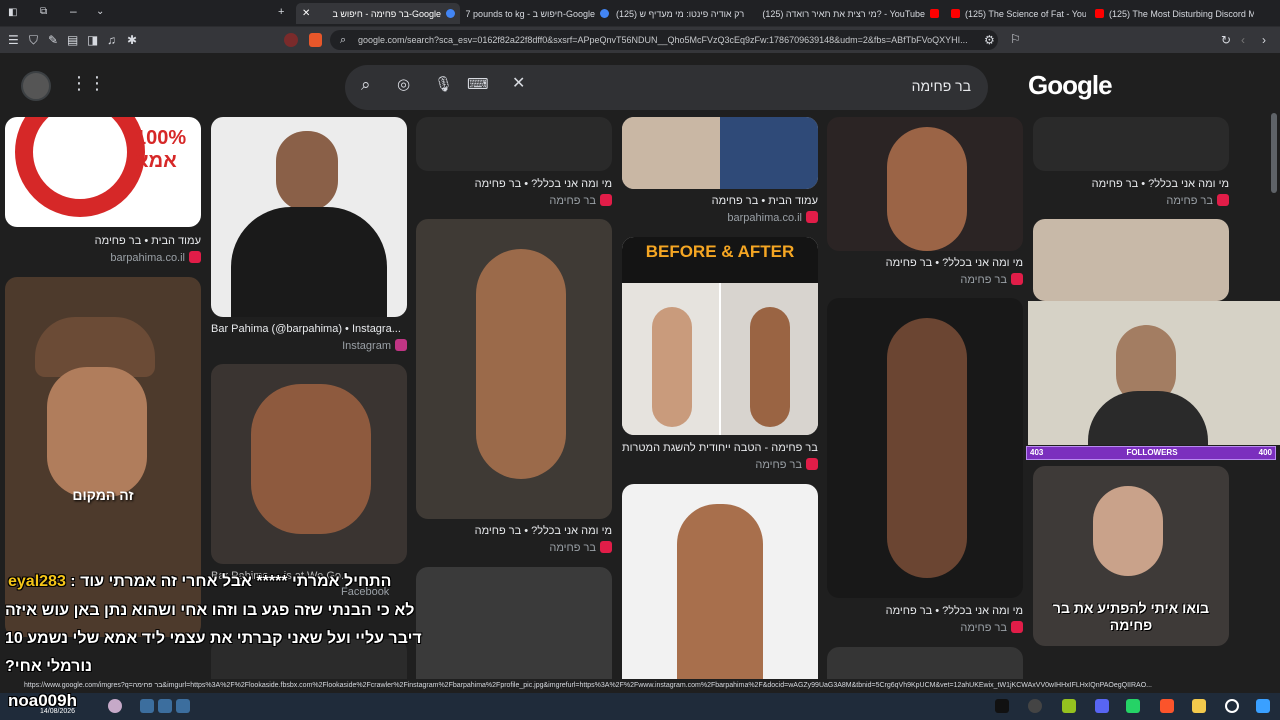 This screenshot has width=1280, height=720. I want to click on result-source: Instagram, so click(309, 345).